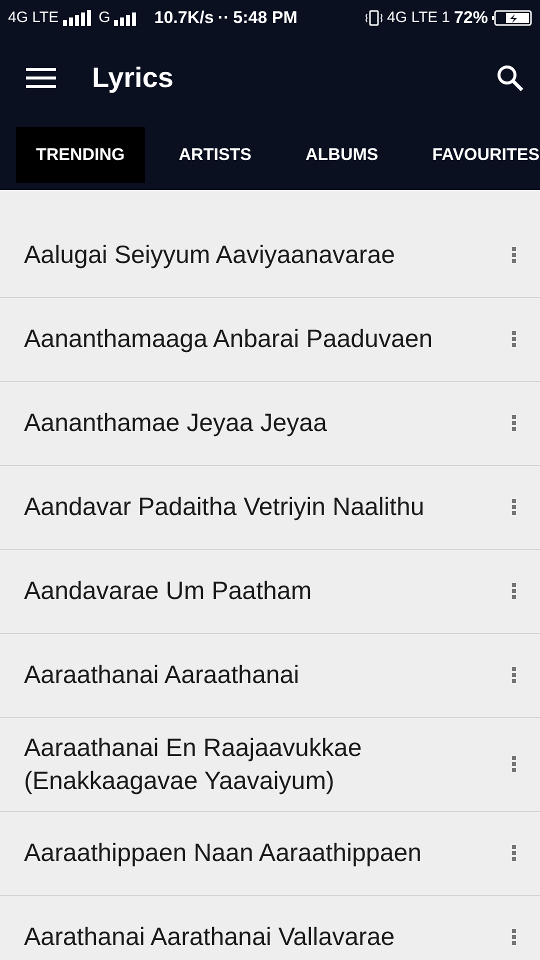 This screenshot has height=960, width=540. I want to click on song-title: Aaraathanai En Raajaavukkae (Enakkaagavae Yaavaiyum), so click(193, 764).